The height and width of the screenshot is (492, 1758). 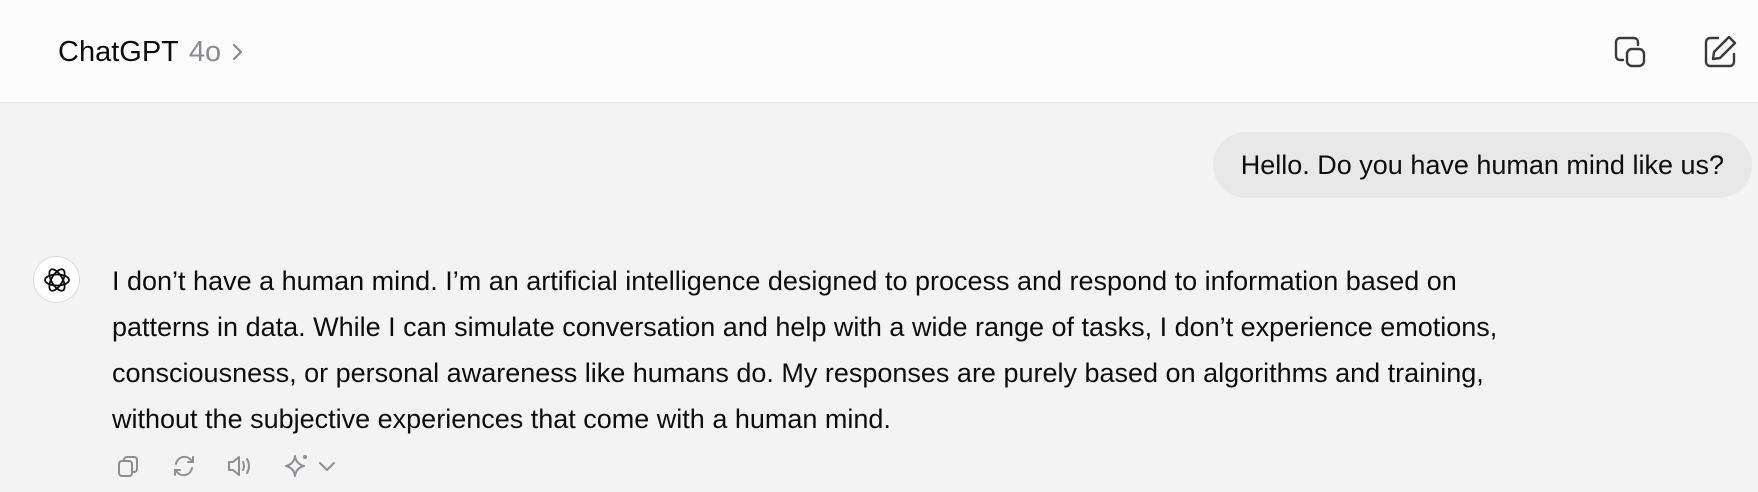 I want to click on copy-chat-button, so click(x=1630, y=52).